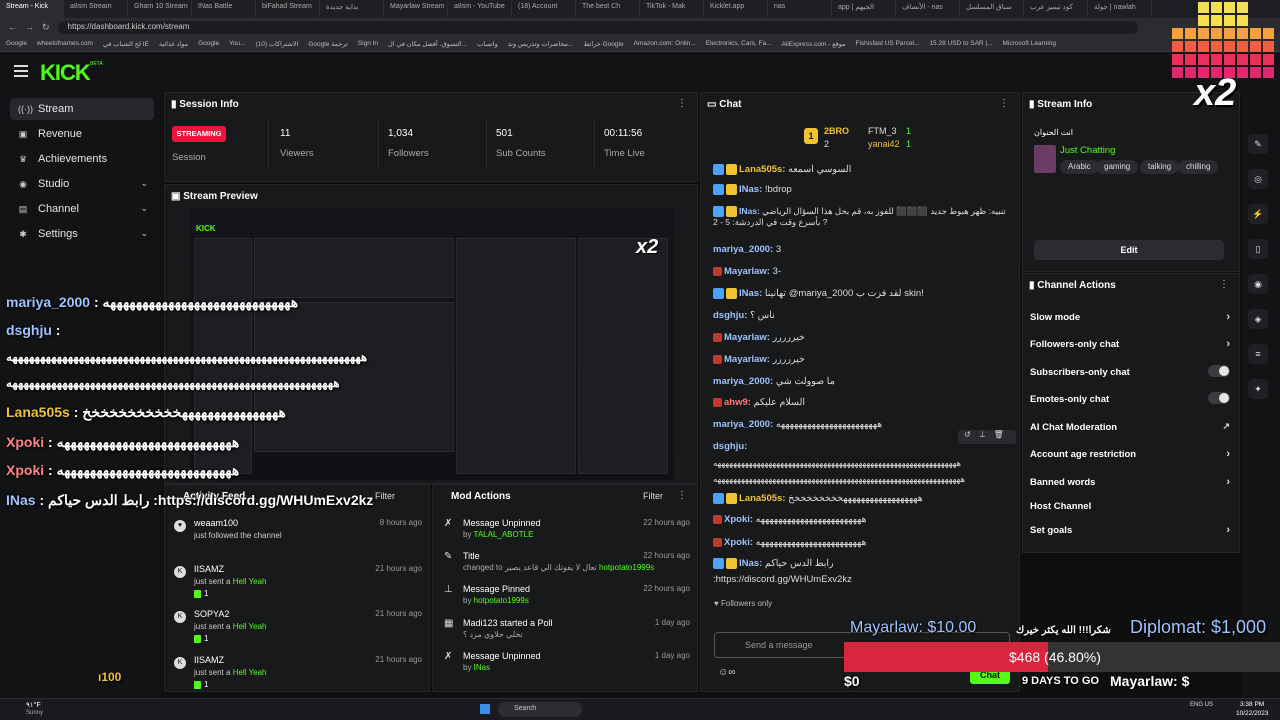 The width and height of the screenshot is (1280, 720). Describe the element at coordinates (224, 9) in the screenshot. I see `browser-tab: INas Battle` at that location.